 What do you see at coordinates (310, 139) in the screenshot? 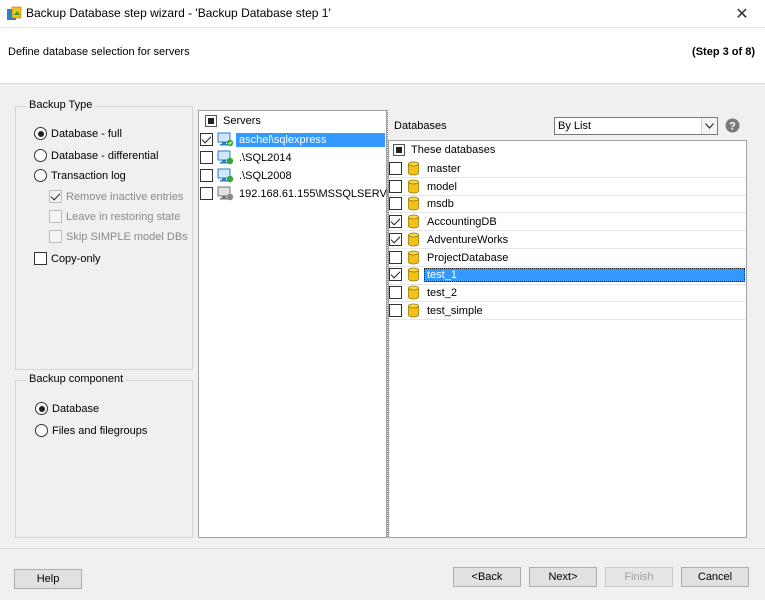
I see `server-name: aschel\sqlexpress` at bounding box center [310, 139].